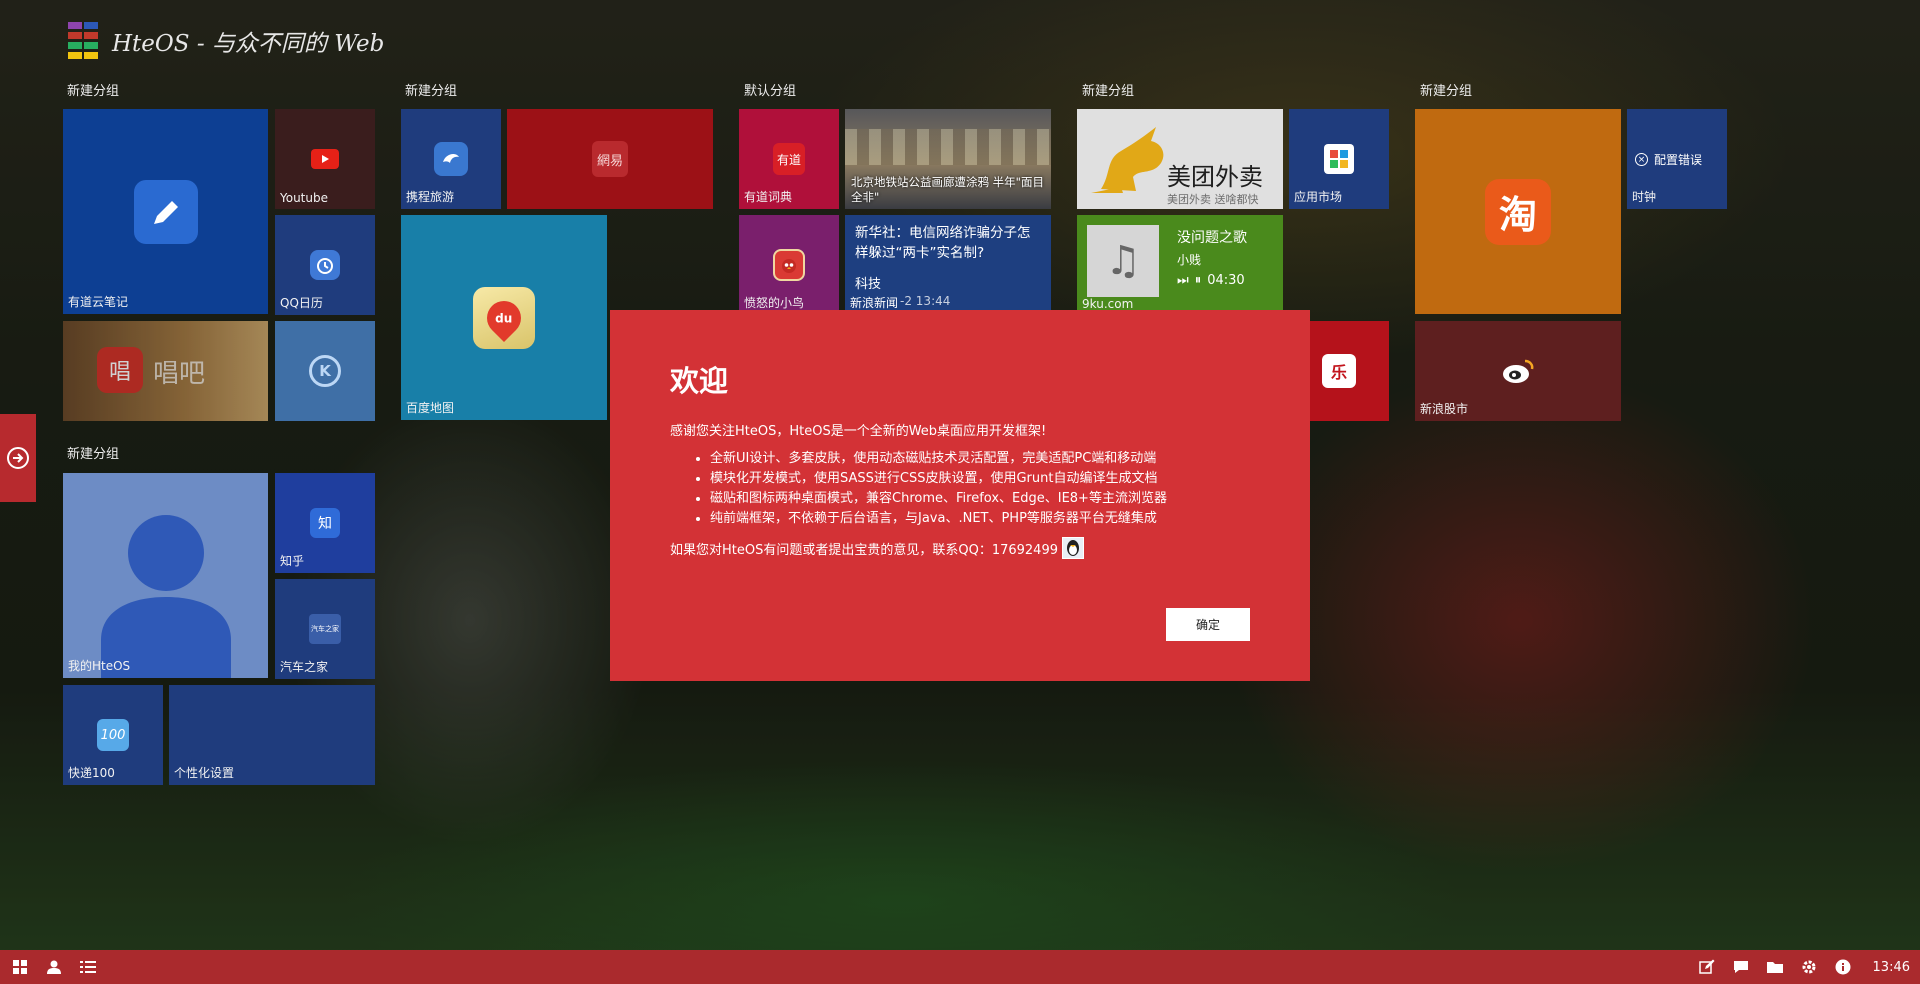 Image resolution: width=1920 pixels, height=984 pixels. Describe the element at coordinates (1641, 159) in the screenshot. I see `error-icon: ×` at that location.